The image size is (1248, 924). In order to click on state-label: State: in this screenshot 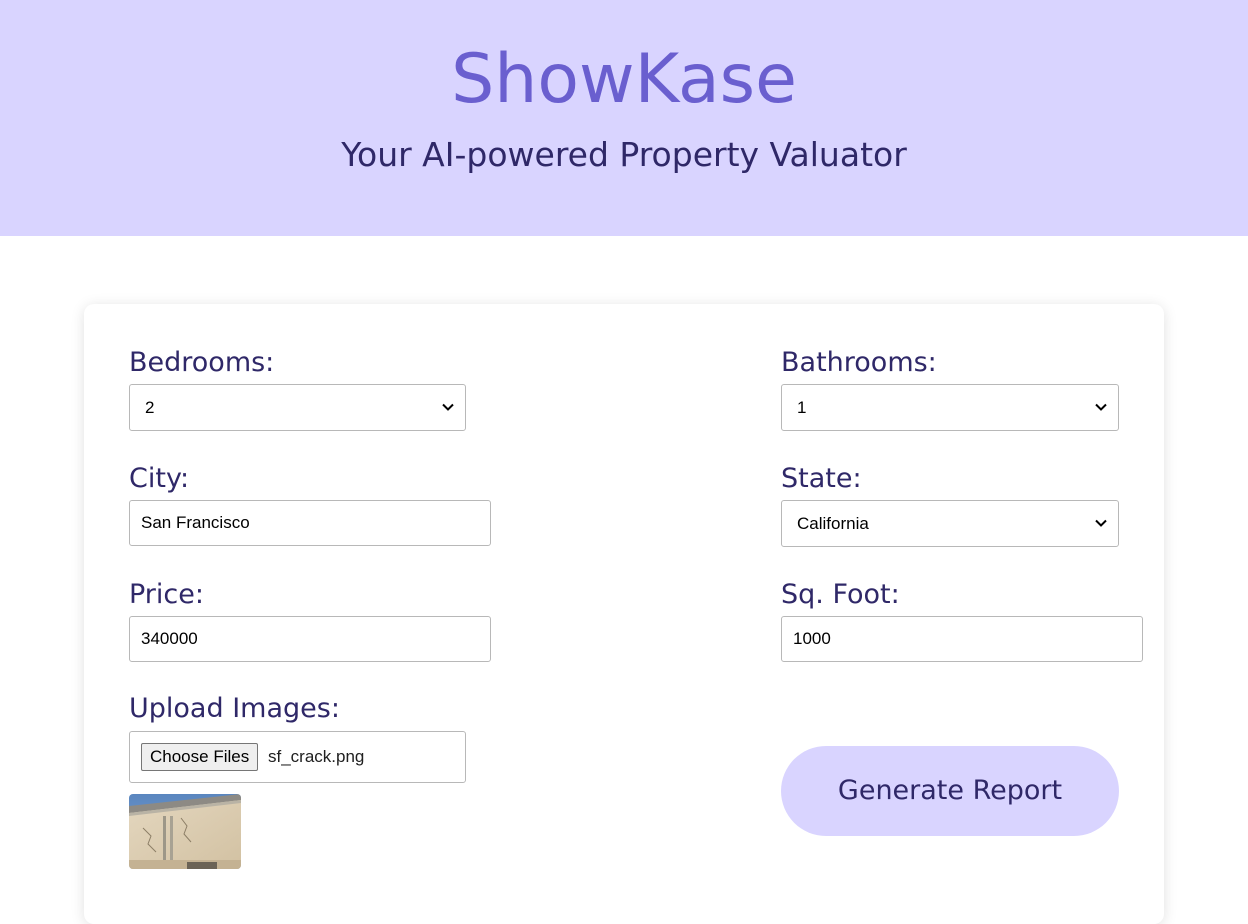, I will do `click(821, 478)`.